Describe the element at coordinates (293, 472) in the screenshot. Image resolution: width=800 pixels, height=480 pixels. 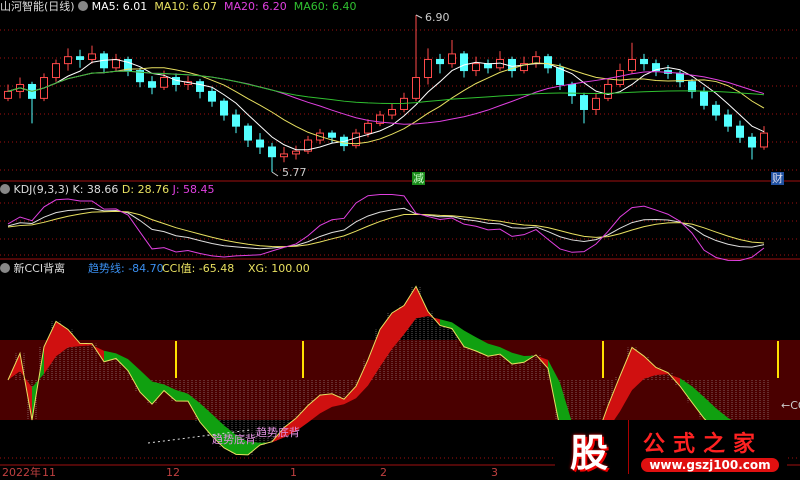
I see `axis-month: 1` at that location.